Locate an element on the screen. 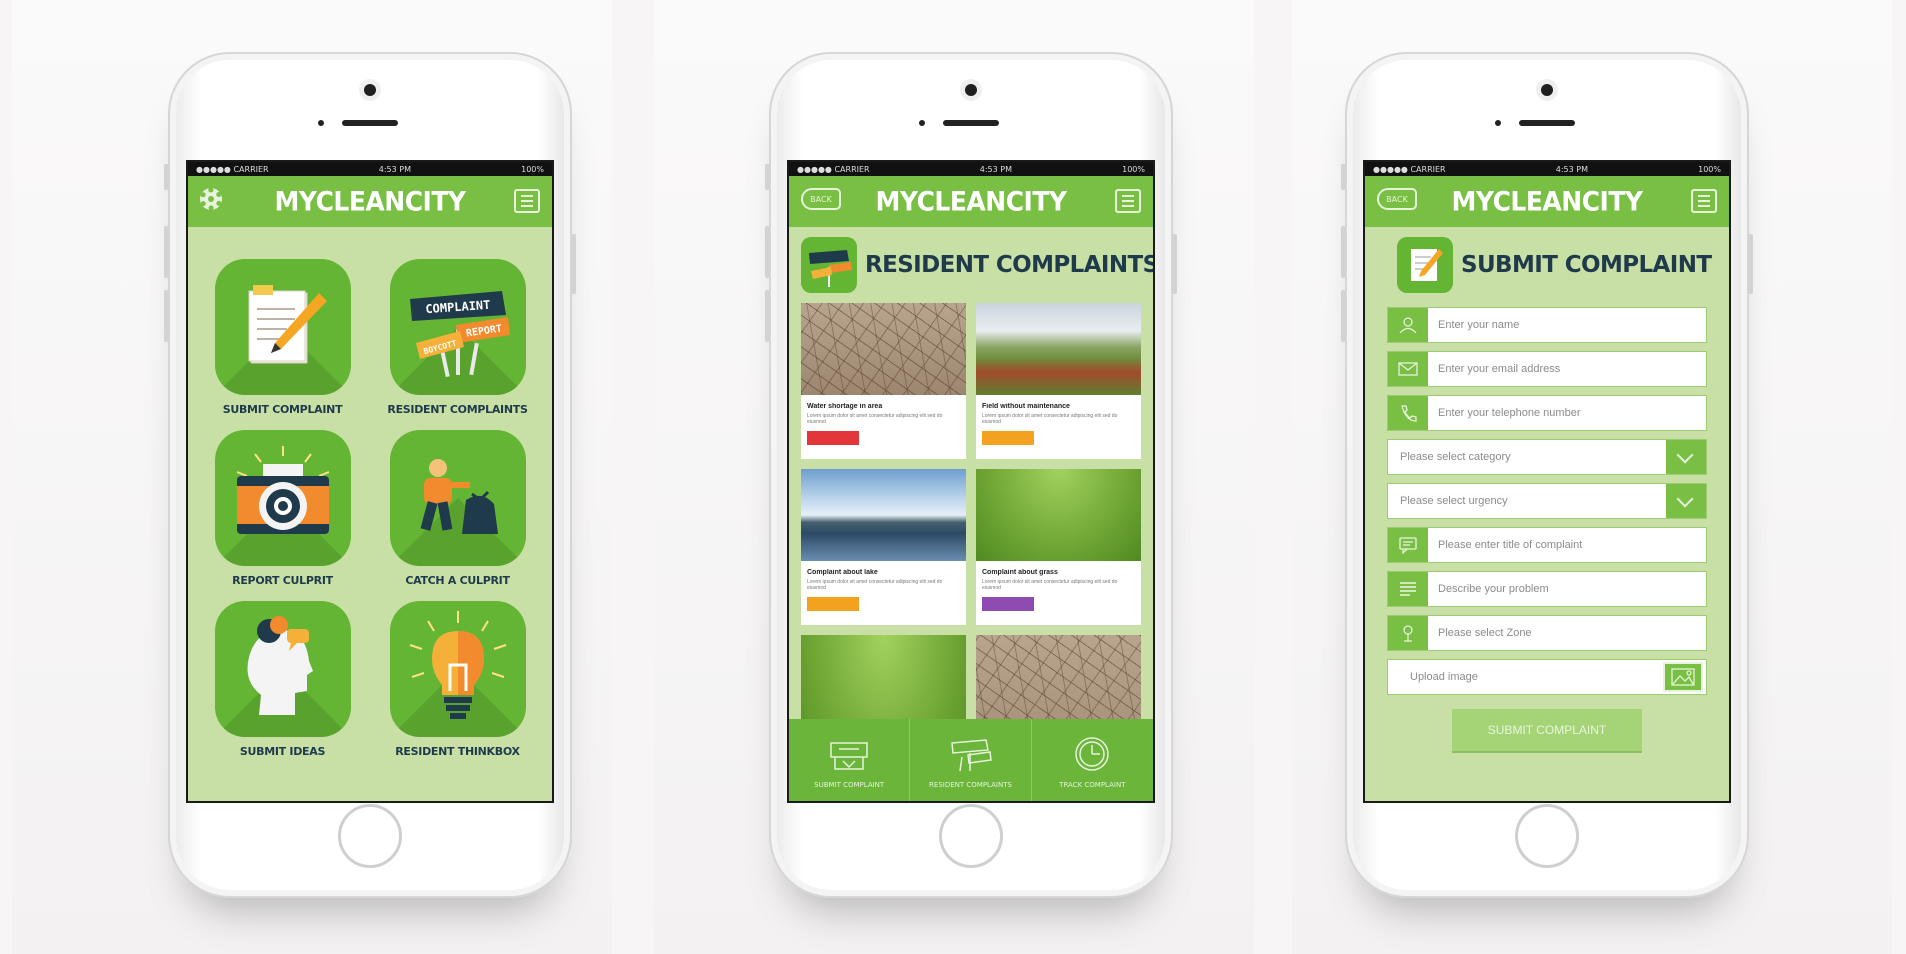  nav-resident-complaints: RESIDENT COMPLAINTS is located at coordinates (971, 760).